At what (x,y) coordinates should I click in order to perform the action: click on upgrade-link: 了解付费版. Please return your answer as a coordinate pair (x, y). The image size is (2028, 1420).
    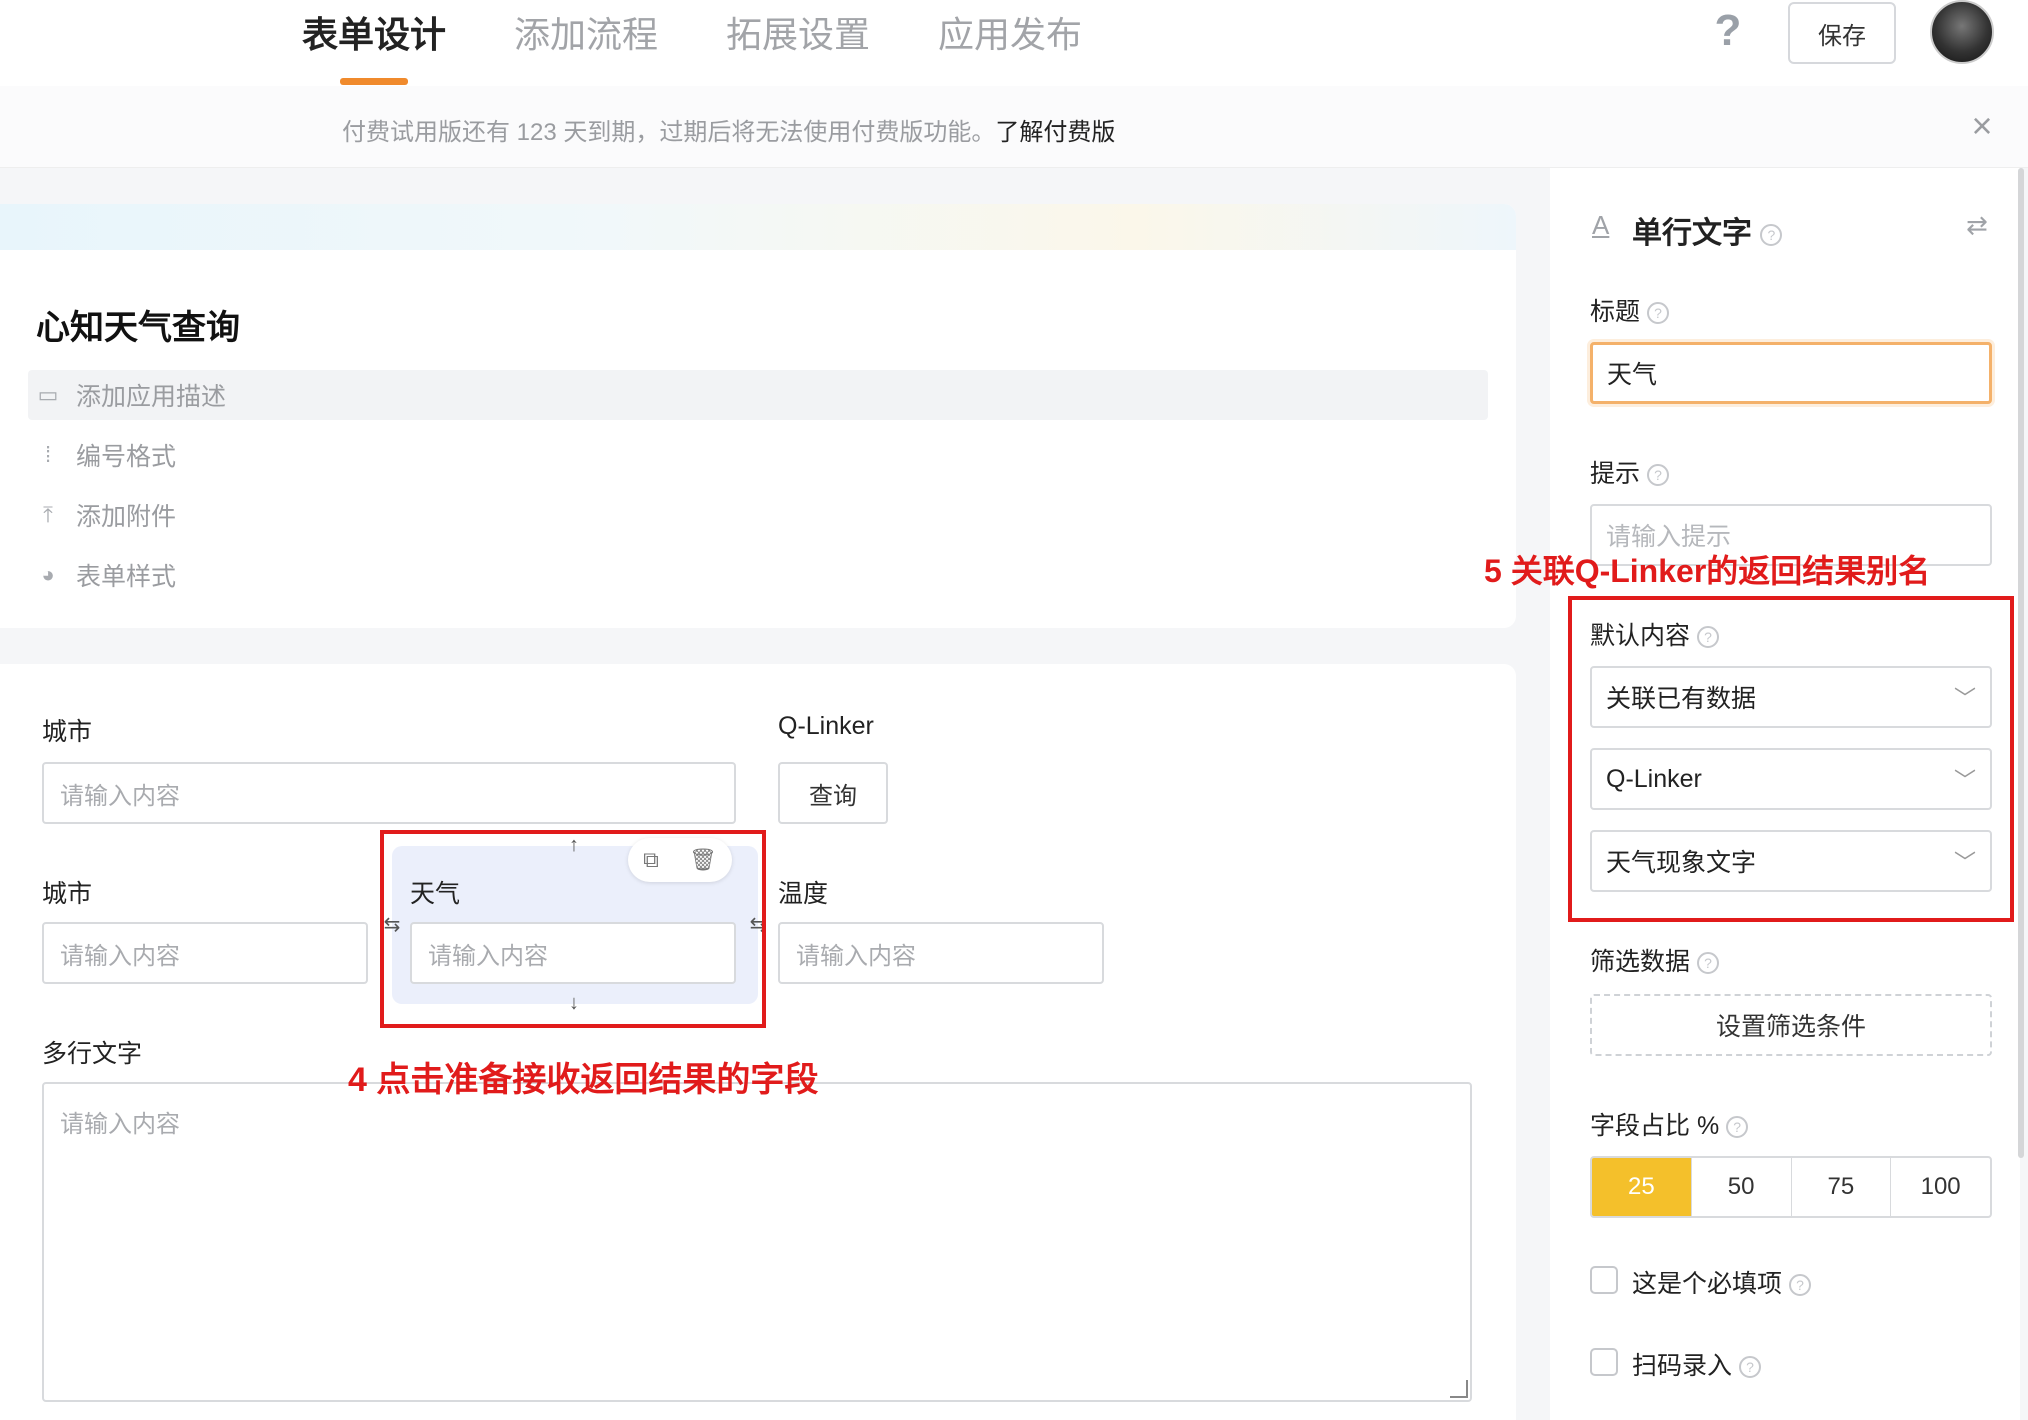
    Looking at the image, I should click on (1055, 132).